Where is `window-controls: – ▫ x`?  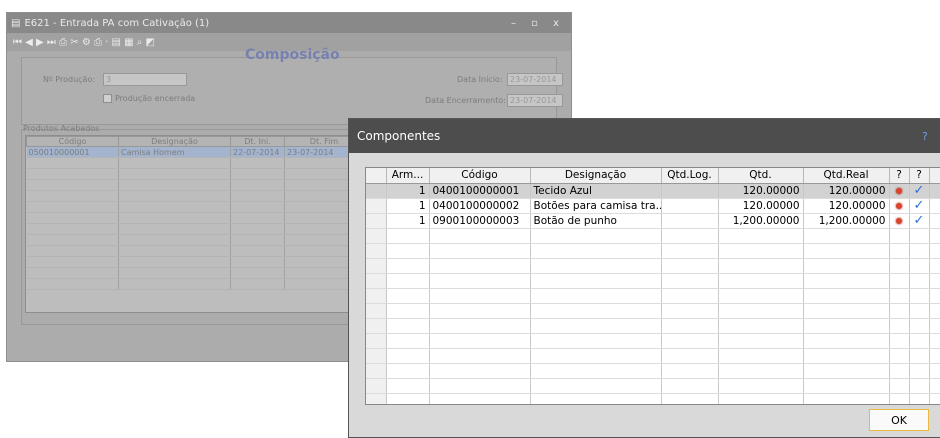
window-controls: – ▫ x is located at coordinates (538, 23).